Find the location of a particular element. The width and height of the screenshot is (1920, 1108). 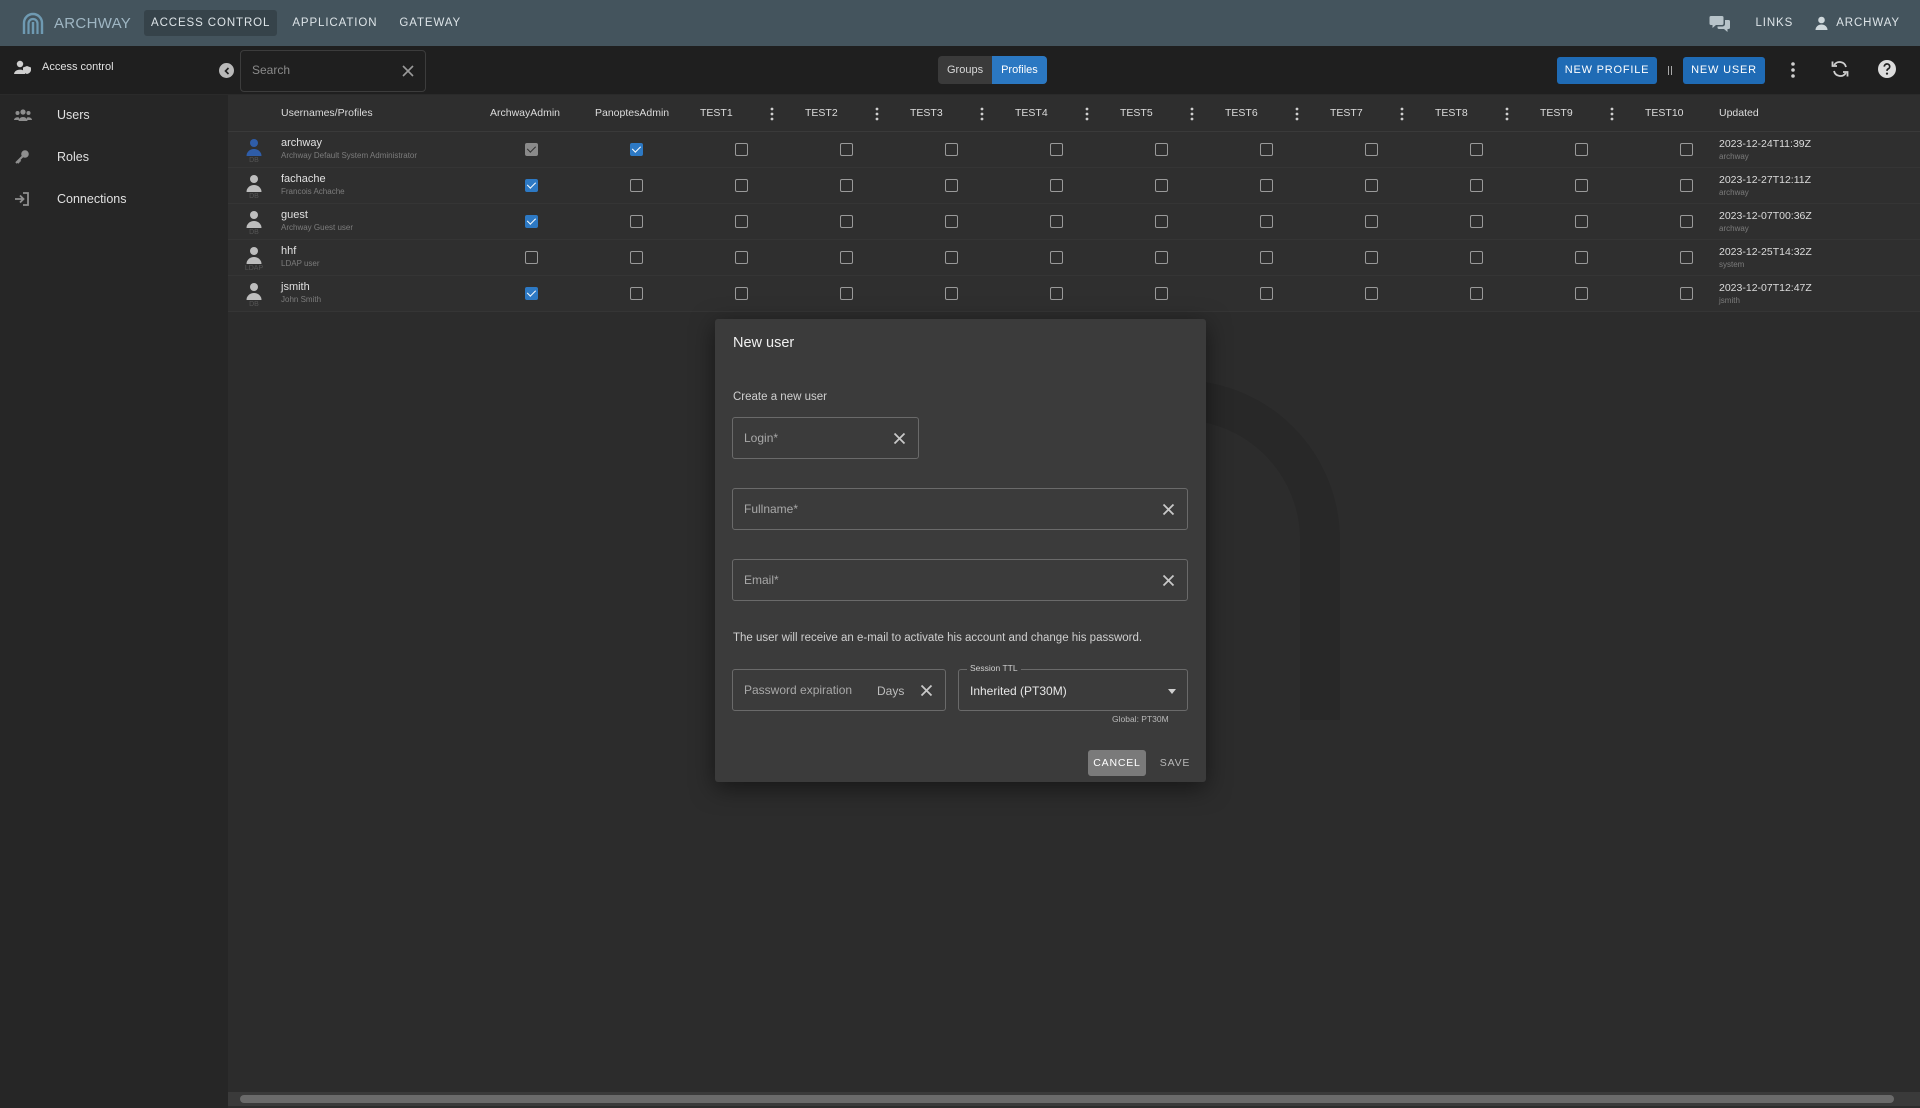

chat-icon is located at coordinates (1720, 23).